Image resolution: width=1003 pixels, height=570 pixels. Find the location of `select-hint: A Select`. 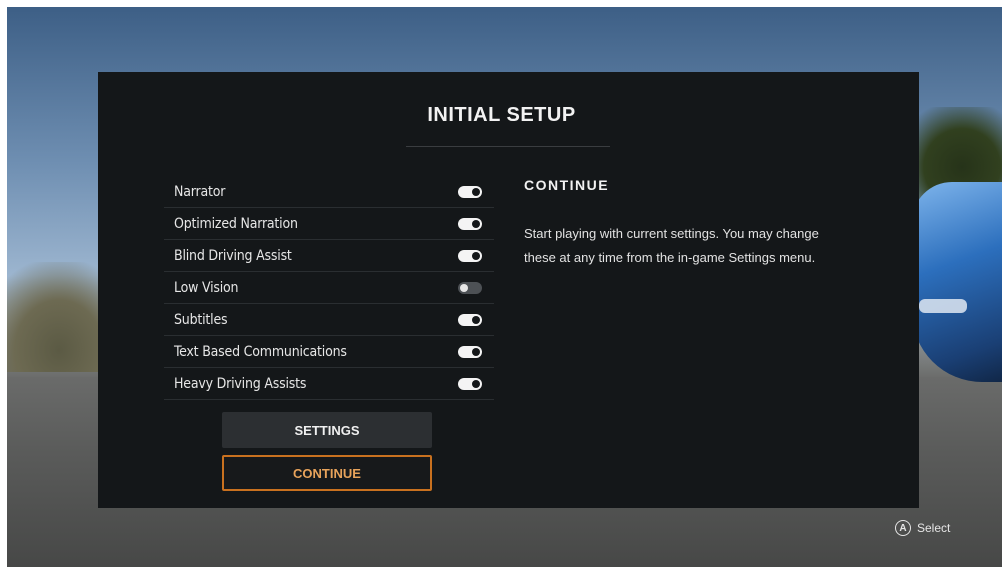

select-hint: A Select is located at coordinates (922, 528).